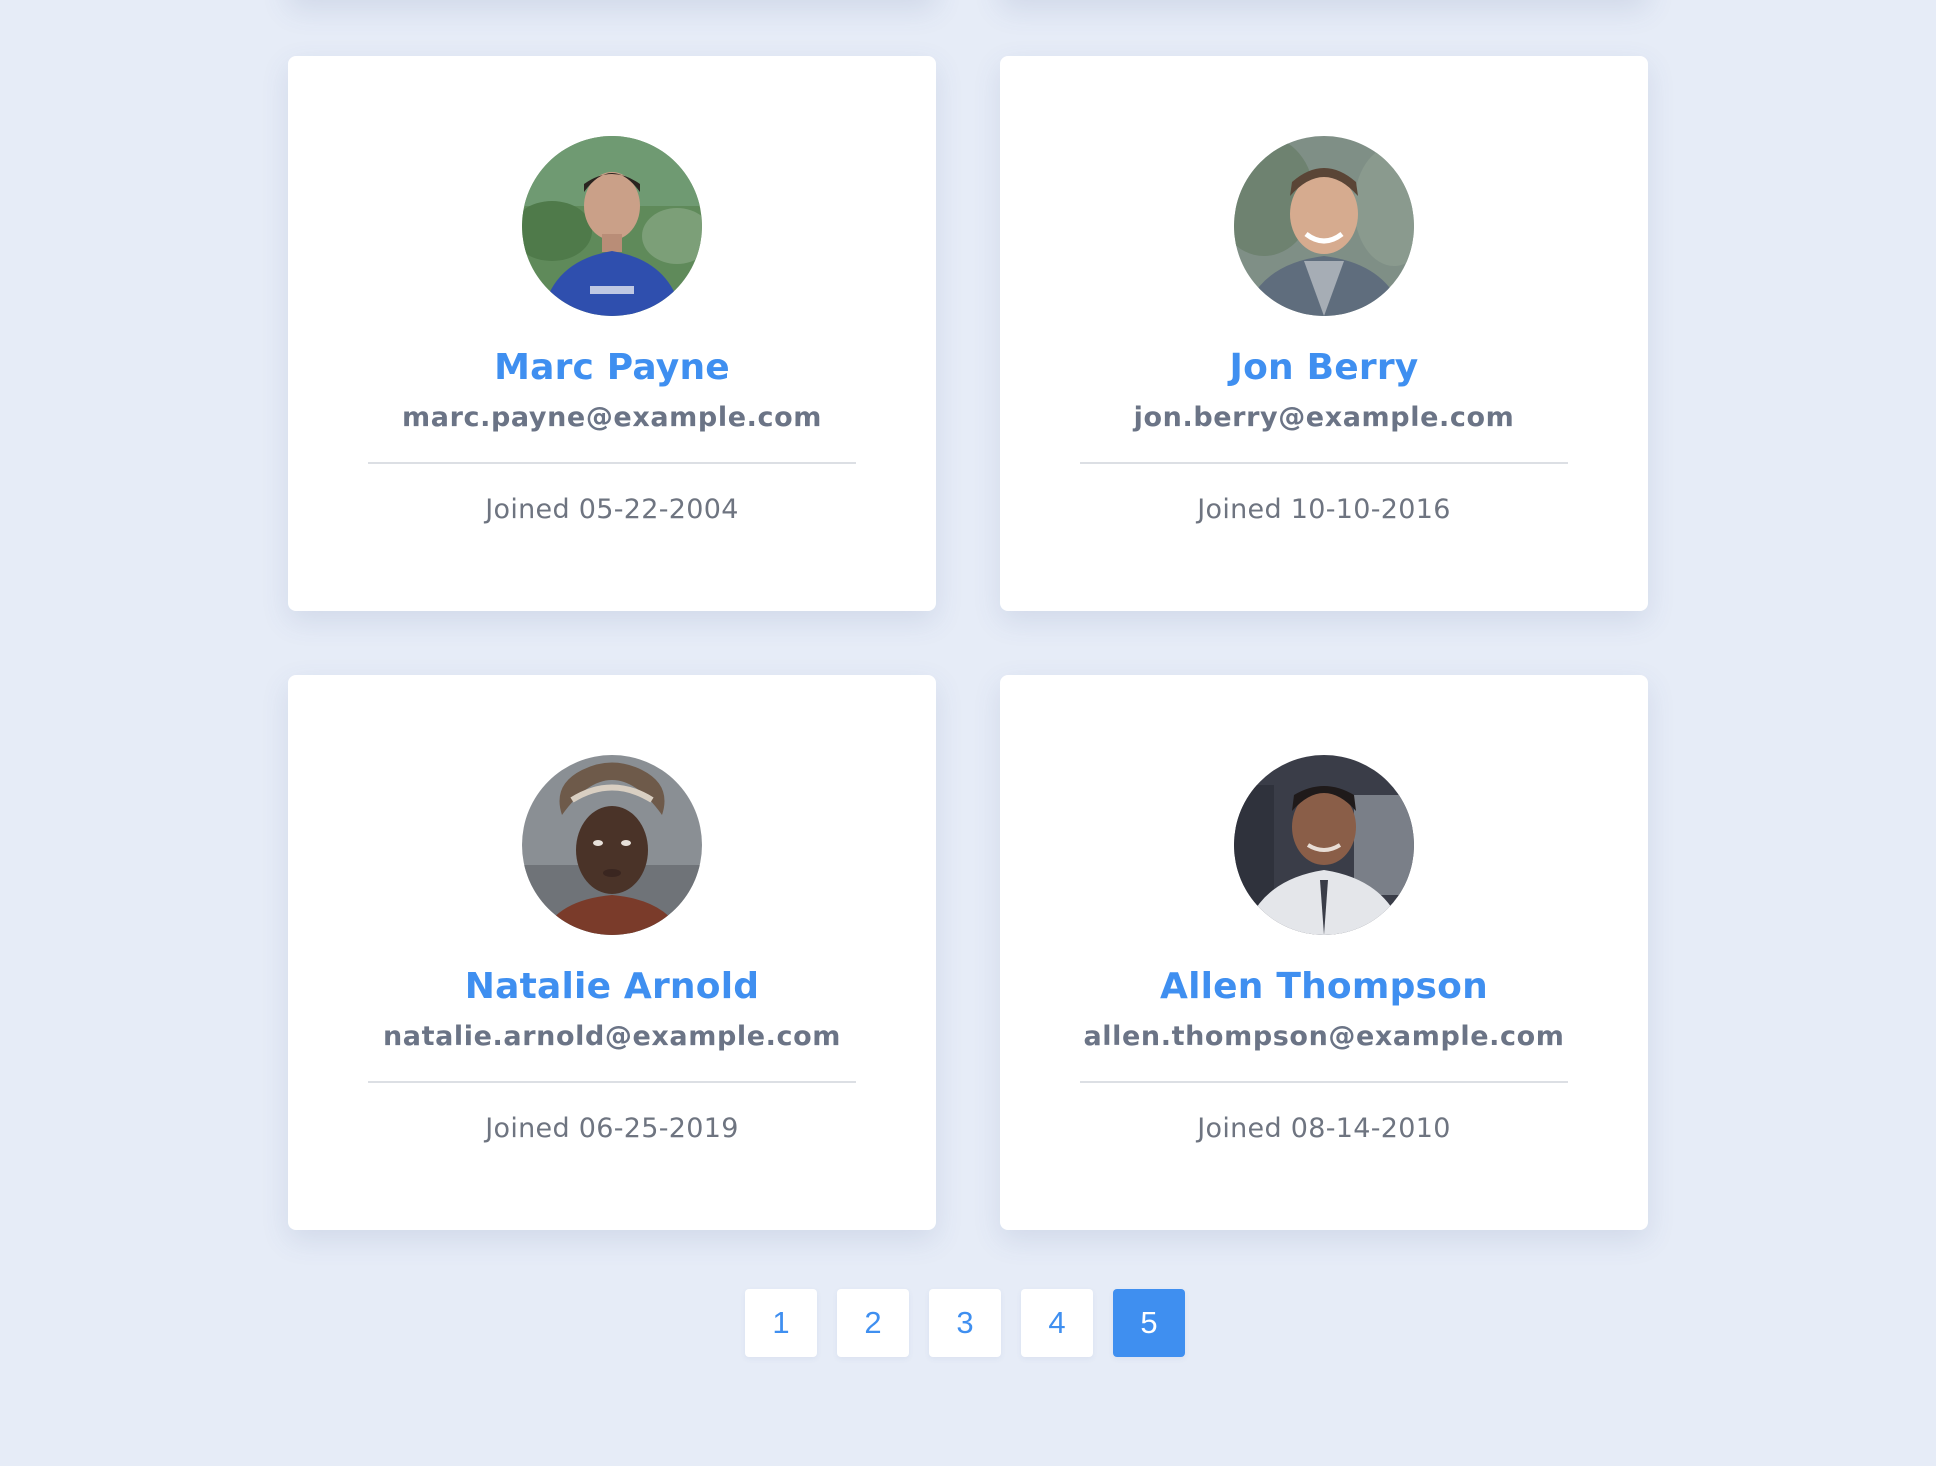  What do you see at coordinates (612, 509) in the screenshot?
I see `joined-date: Joined 05-22-2004` at bounding box center [612, 509].